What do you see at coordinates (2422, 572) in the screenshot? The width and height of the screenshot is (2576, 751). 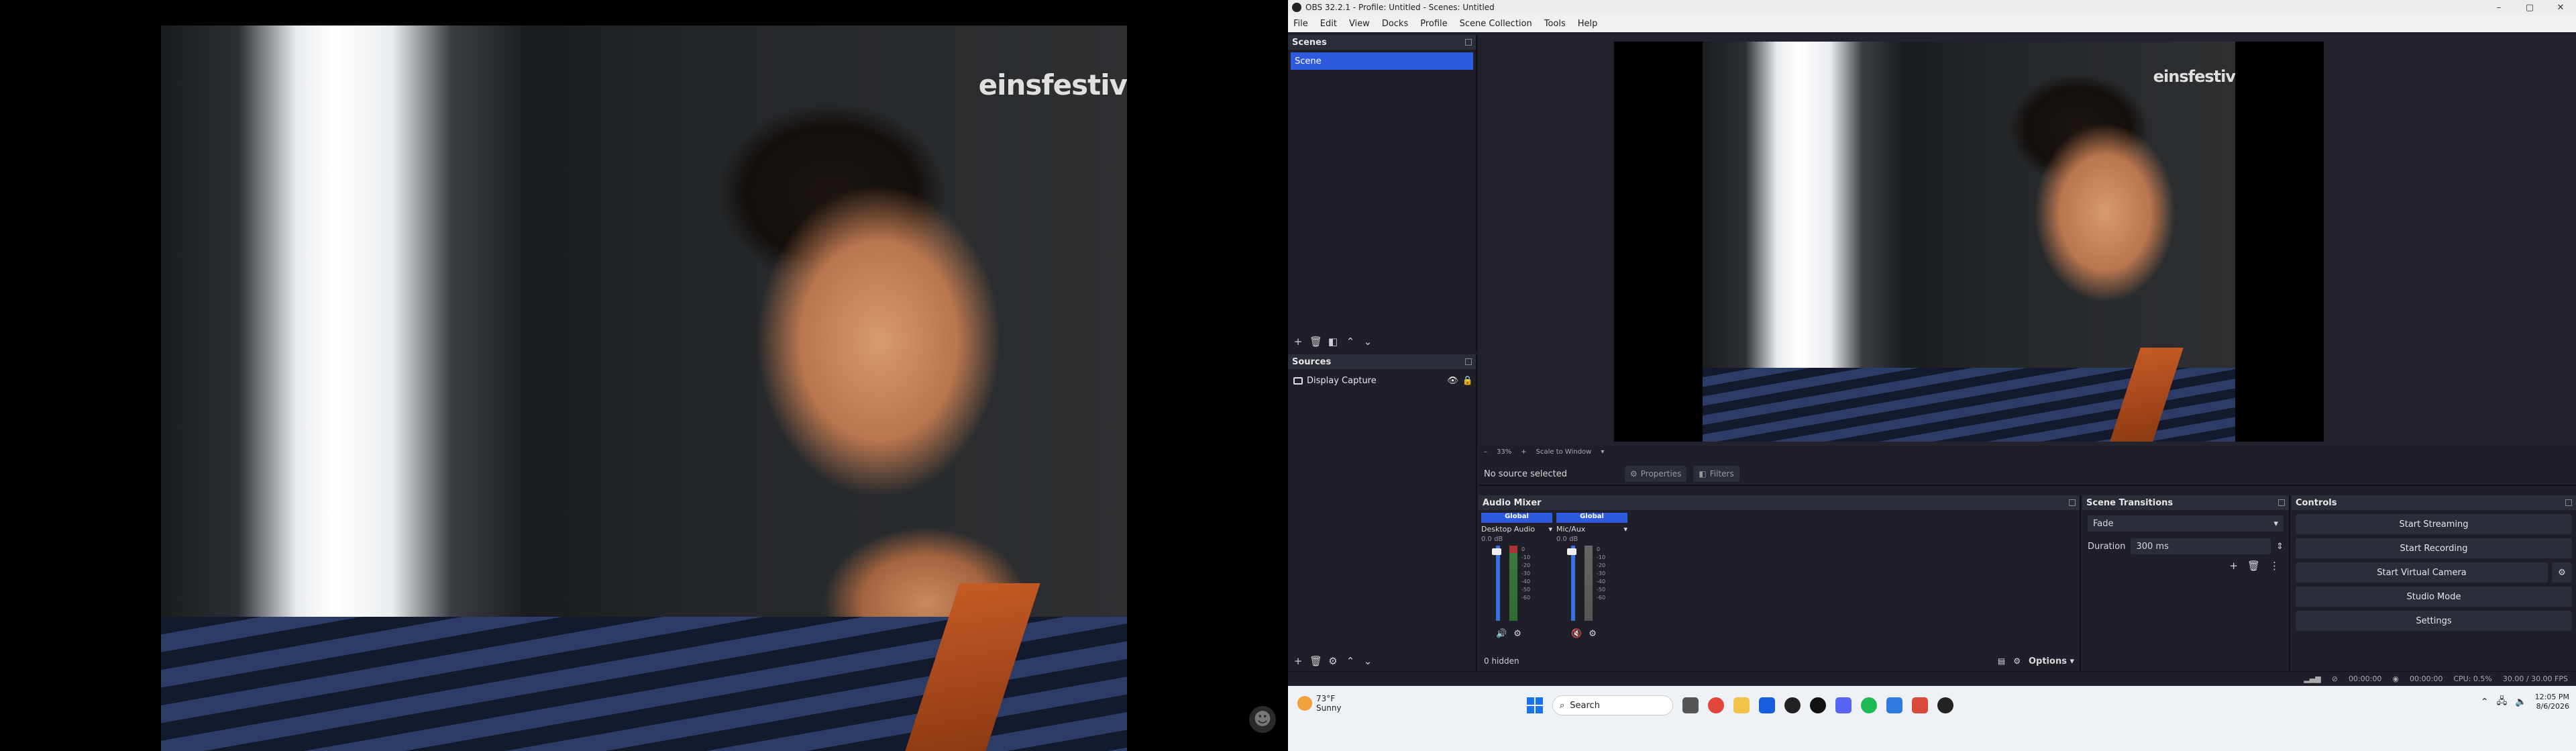 I see `start-virtual-camera-button: Start Virtual Camera` at bounding box center [2422, 572].